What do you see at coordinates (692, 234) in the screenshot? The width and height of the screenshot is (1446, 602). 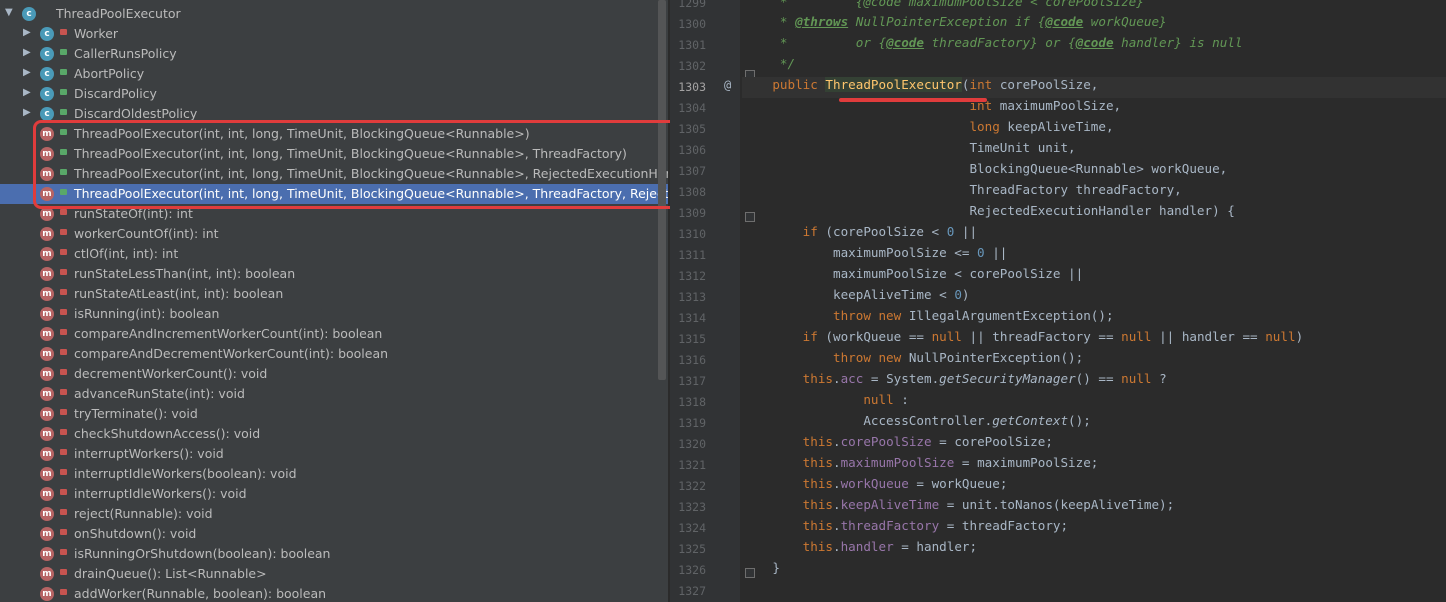 I see `line-number: 1310` at bounding box center [692, 234].